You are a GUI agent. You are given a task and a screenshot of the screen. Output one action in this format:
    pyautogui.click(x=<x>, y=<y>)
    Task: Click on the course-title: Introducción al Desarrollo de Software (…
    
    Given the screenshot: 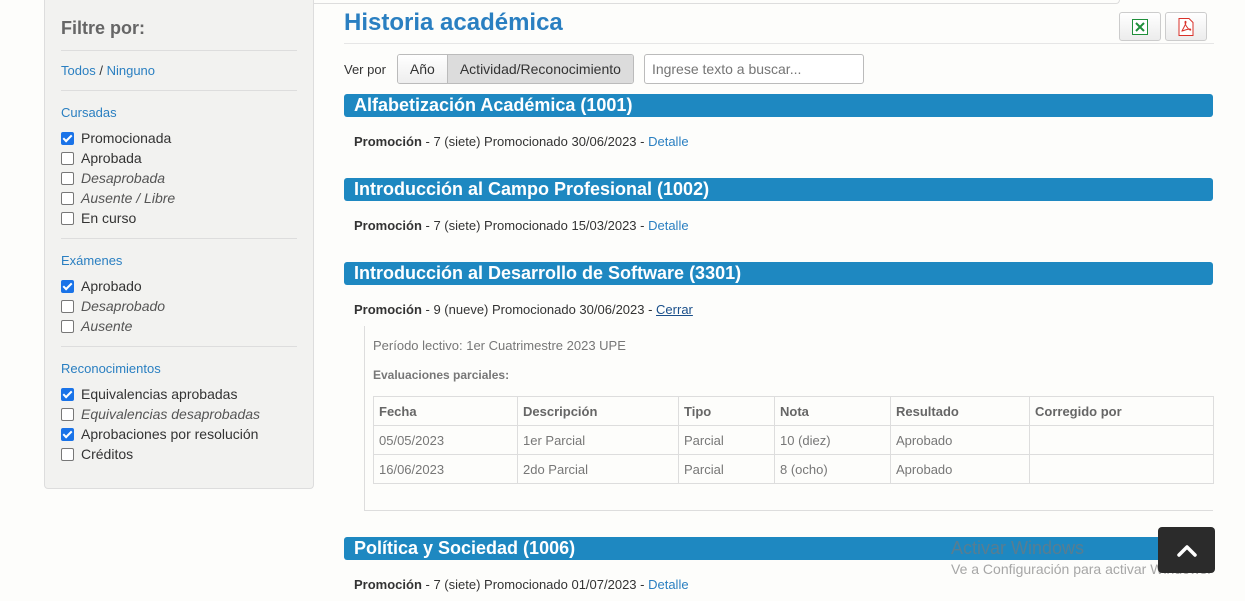 What is the action you would take?
    pyautogui.click(x=778, y=273)
    